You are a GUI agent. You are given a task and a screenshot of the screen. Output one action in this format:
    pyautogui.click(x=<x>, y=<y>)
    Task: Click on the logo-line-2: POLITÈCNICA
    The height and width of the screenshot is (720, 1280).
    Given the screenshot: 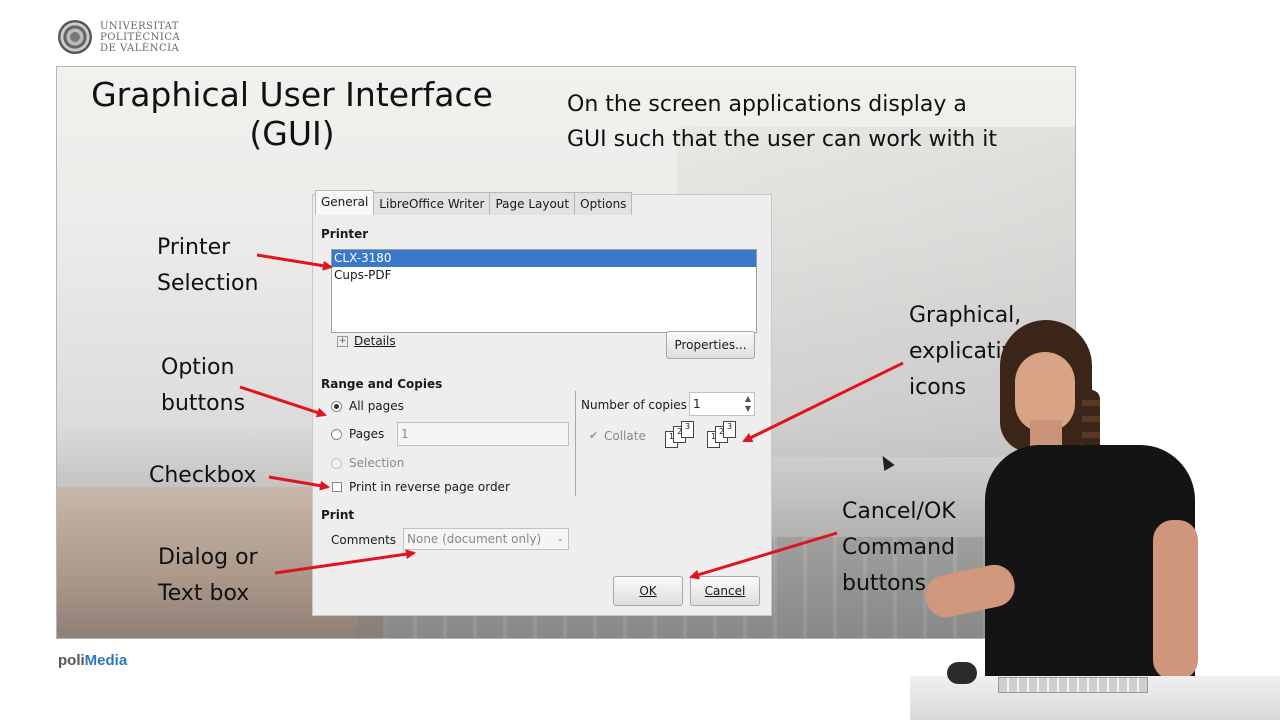 What is the action you would take?
    pyautogui.click(x=140, y=37)
    